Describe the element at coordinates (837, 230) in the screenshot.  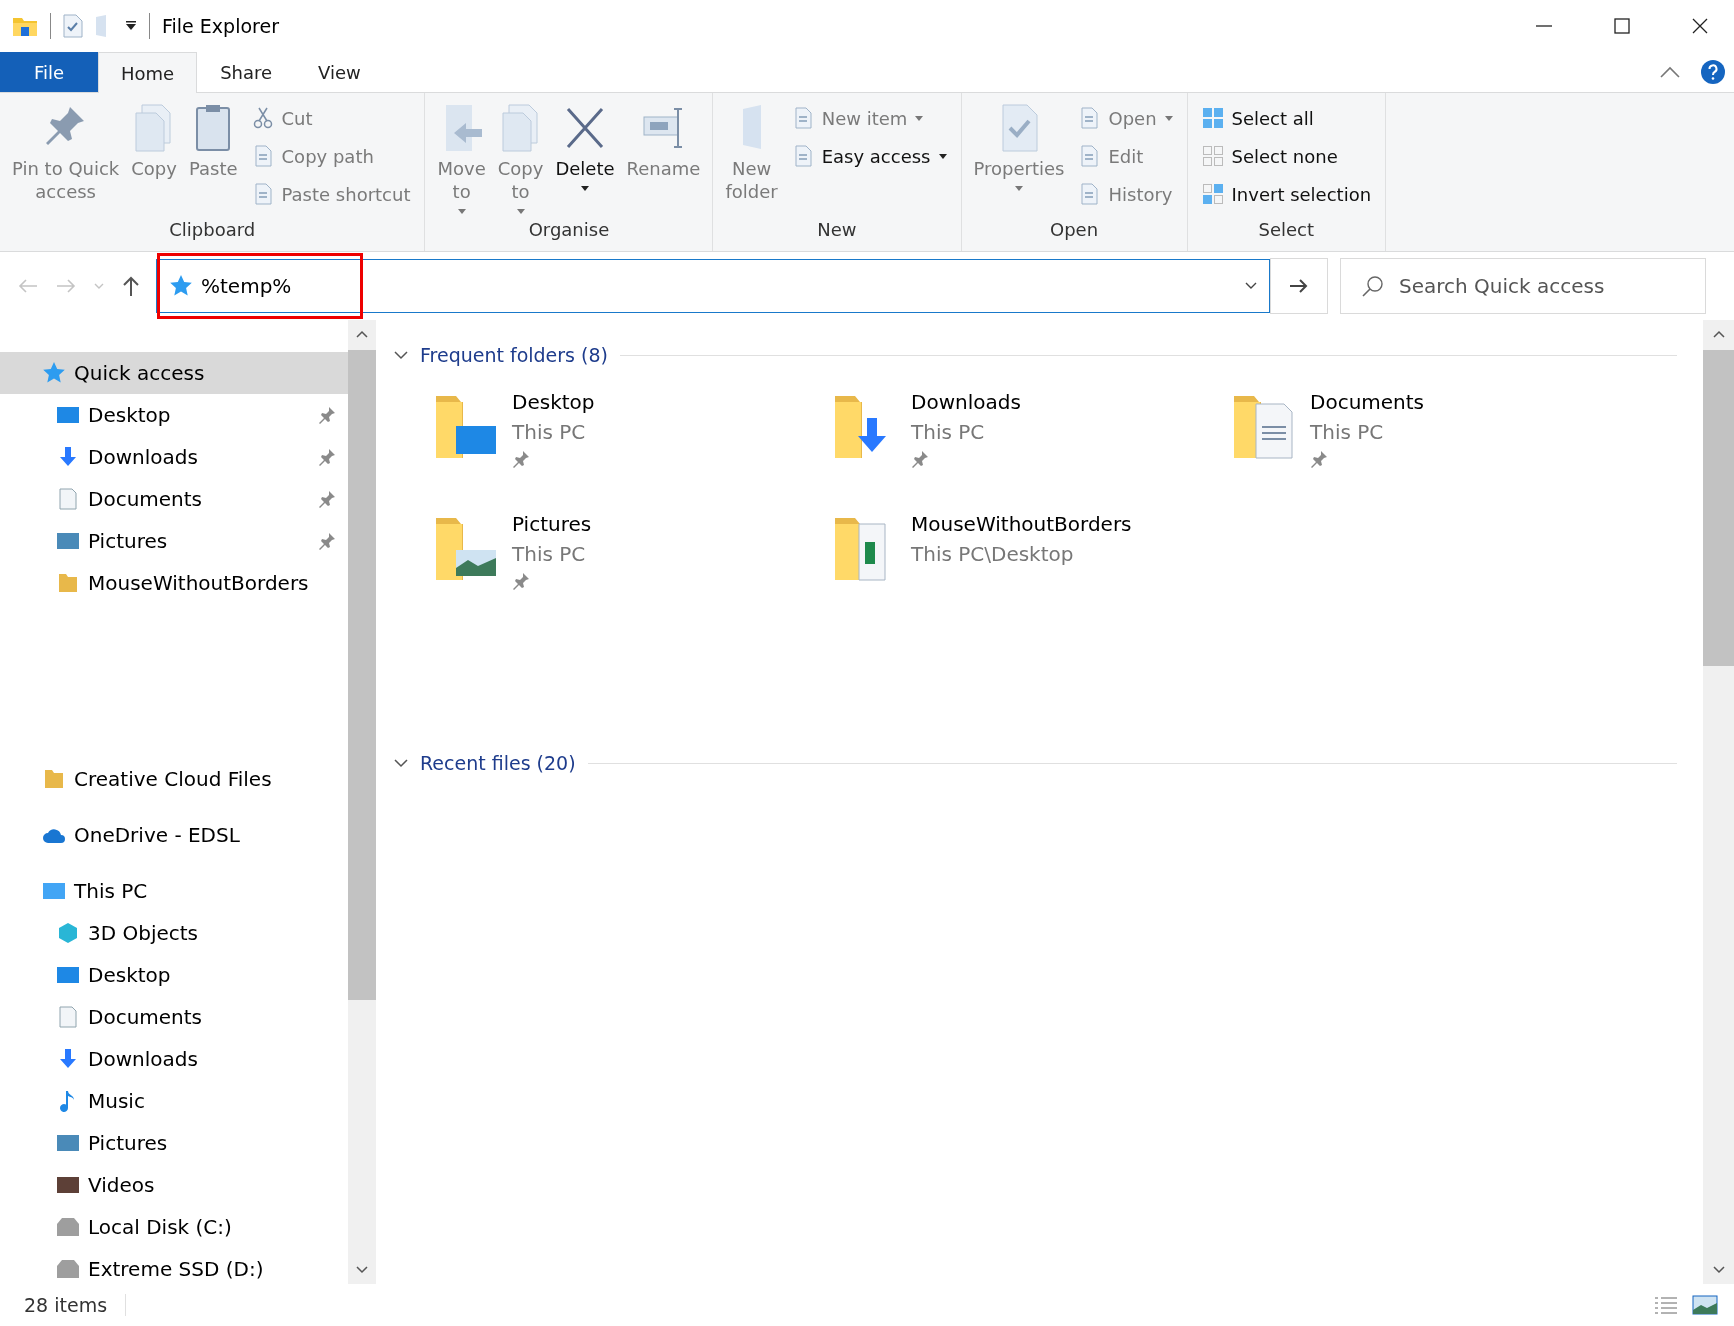
I see `group-label: New` at that location.